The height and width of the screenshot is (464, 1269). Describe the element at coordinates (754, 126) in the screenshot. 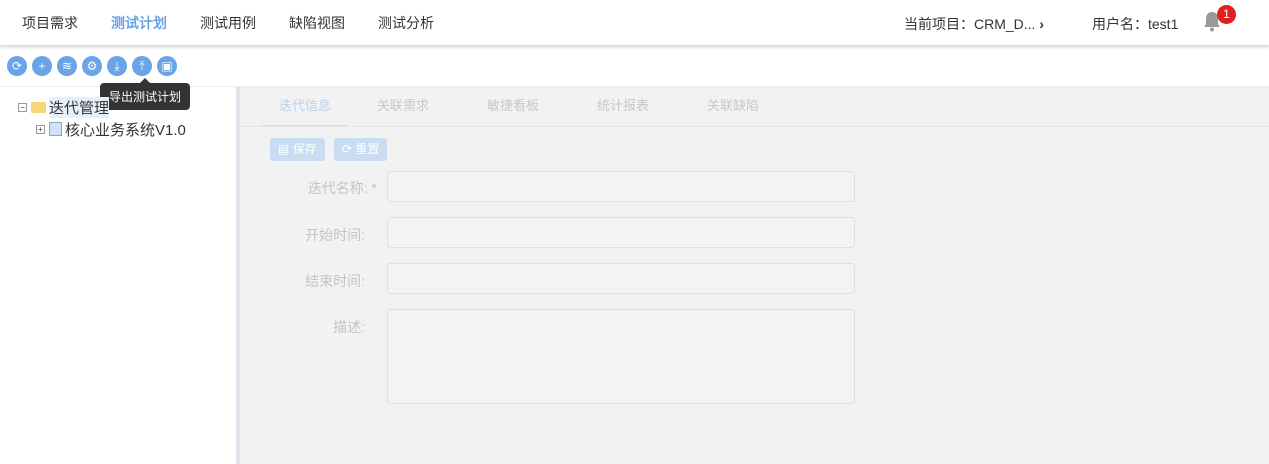

I see `tab-divider` at that location.